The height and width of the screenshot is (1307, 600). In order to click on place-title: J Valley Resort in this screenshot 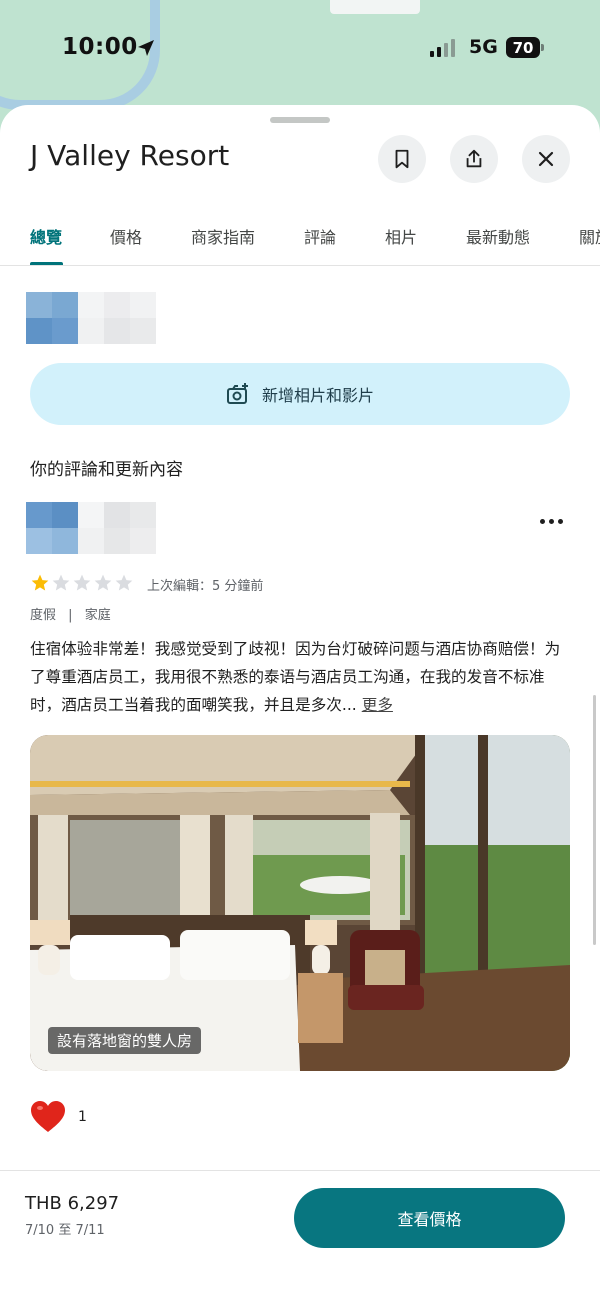, I will do `click(130, 155)`.